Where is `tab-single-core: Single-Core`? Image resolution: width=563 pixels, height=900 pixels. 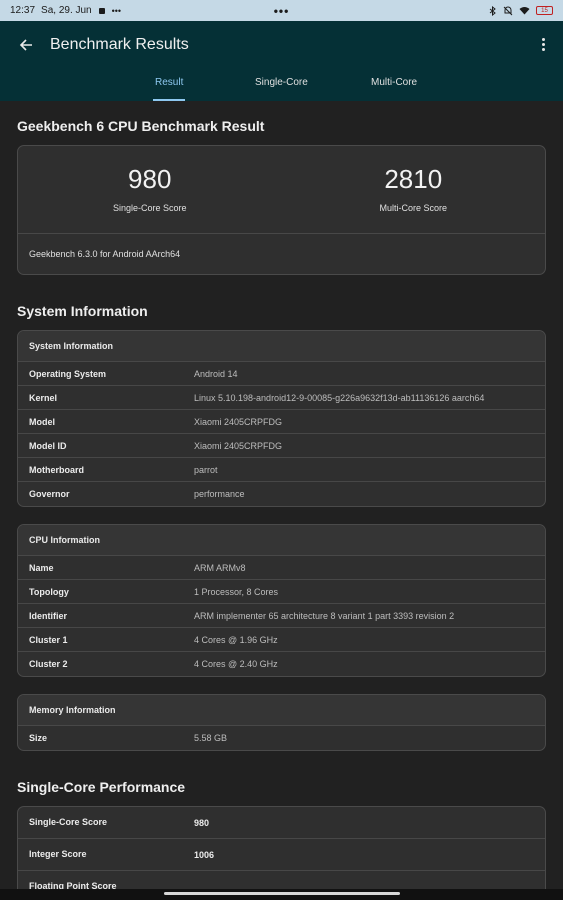
tab-single-core: Single-Core is located at coordinates (281, 84).